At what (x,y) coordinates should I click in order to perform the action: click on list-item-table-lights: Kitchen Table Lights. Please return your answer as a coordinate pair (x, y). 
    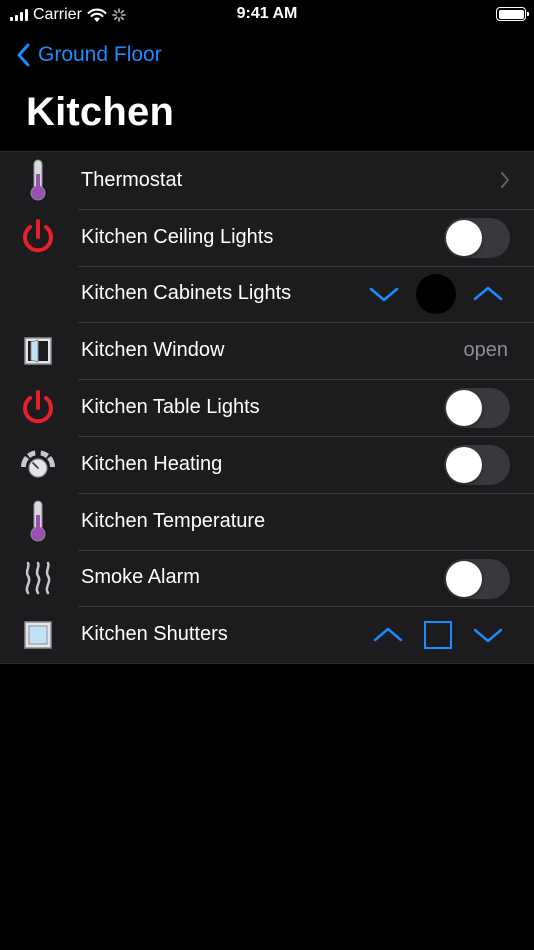
    Looking at the image, I should click on (267, 407).